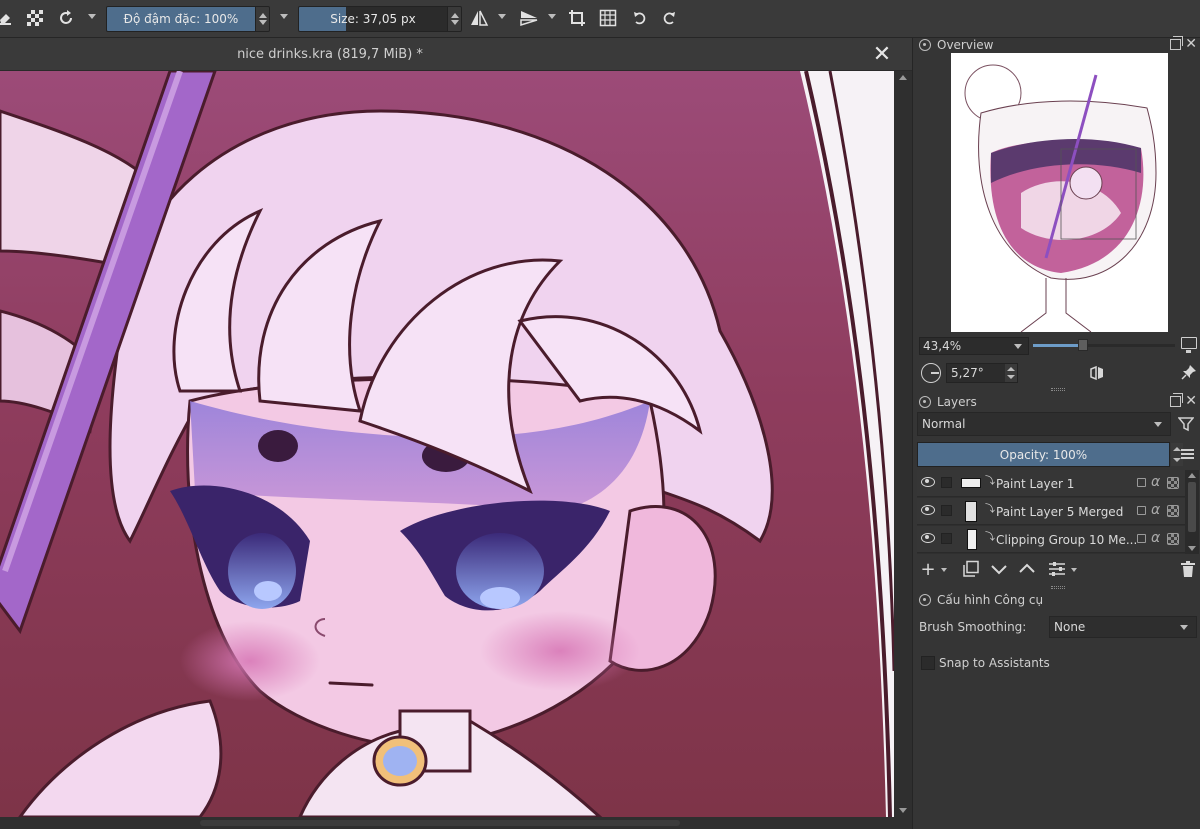 The height and width of the screenshot is (829, 1200). I want to click on layer-row: ⤵ Clipping Group 10 Me... α, so click(1051, 539).